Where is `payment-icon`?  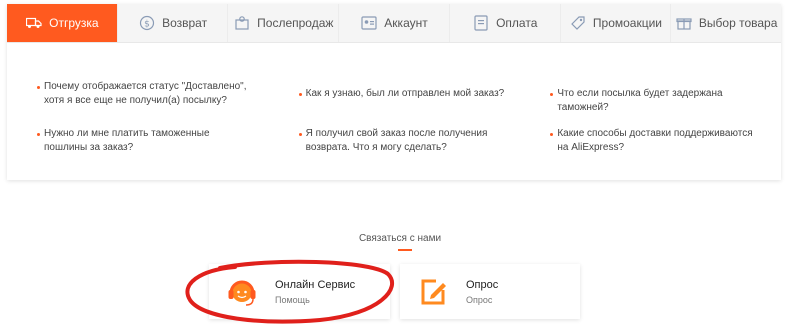 payment-icon is located at coordinates (481, 23).